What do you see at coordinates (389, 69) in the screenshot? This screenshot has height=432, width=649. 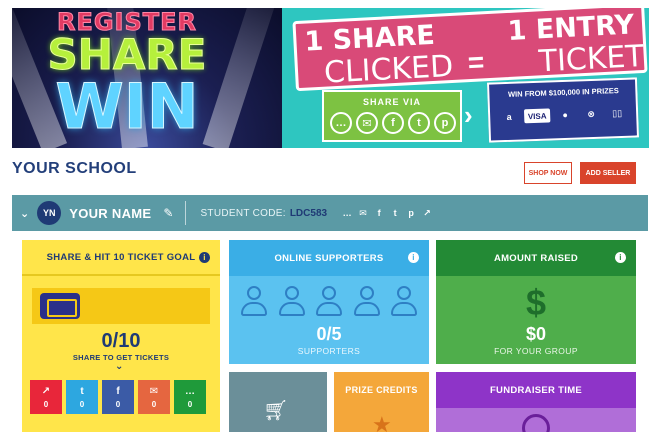 I see `clicked-text: CLICKED` at bounding box center [389, 69].